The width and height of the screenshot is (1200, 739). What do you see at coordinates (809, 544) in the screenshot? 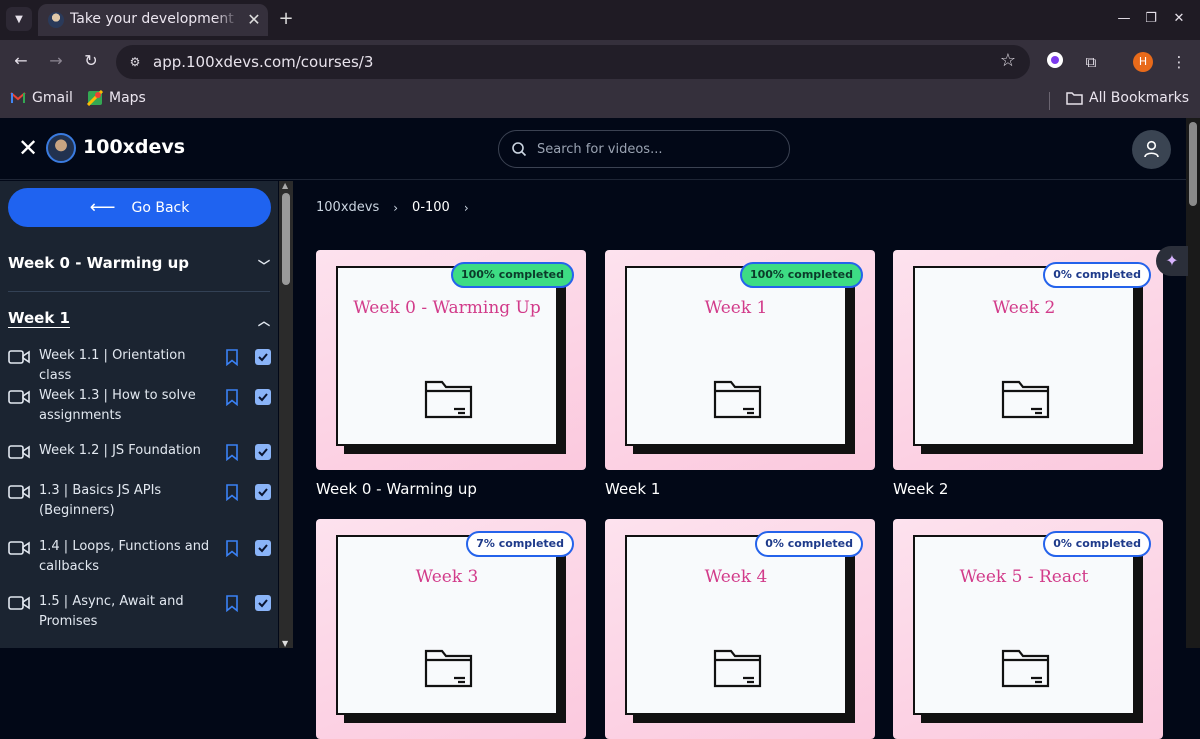
I see `progress-badge: 0% completed` at bounding box center [809, 544].